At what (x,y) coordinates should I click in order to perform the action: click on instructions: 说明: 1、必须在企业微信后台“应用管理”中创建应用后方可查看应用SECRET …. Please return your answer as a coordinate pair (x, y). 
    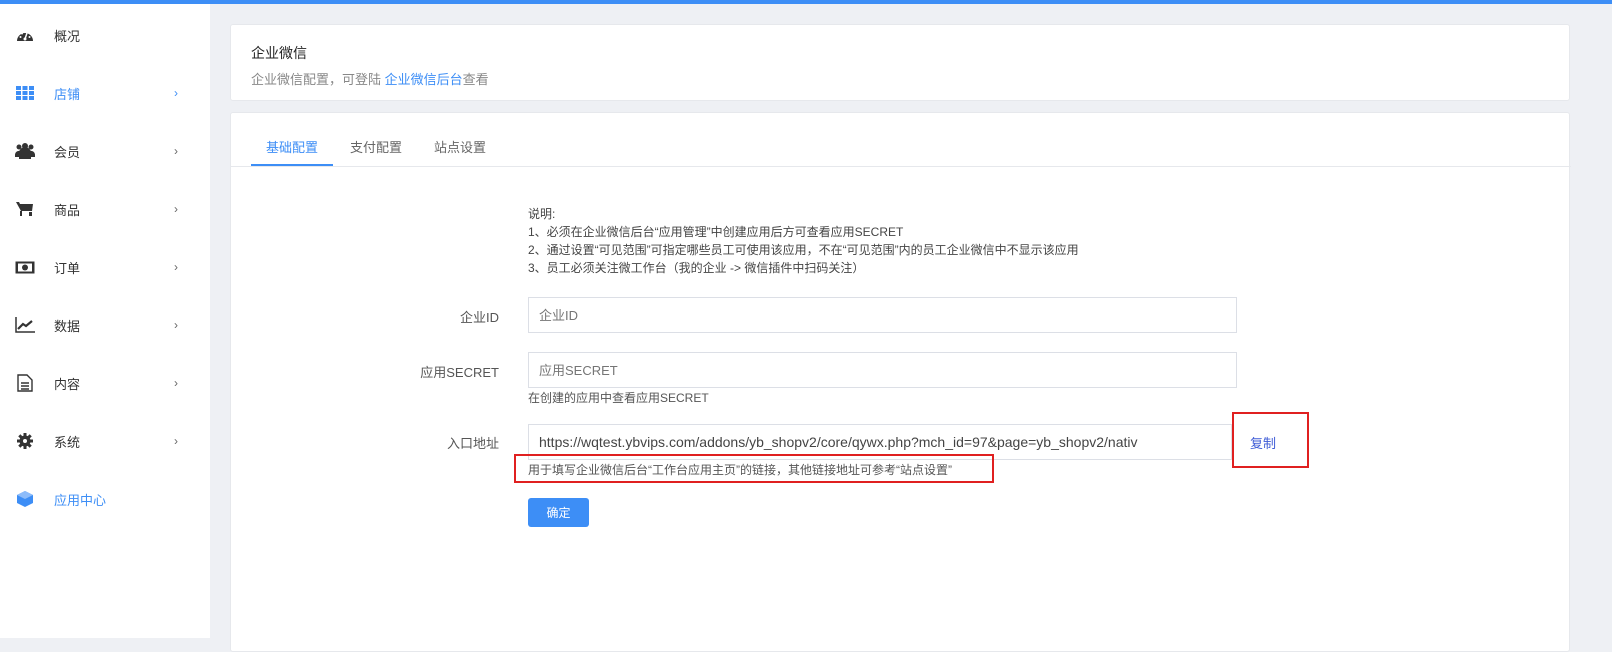
    Looking at the image, I should click on (803, 241).